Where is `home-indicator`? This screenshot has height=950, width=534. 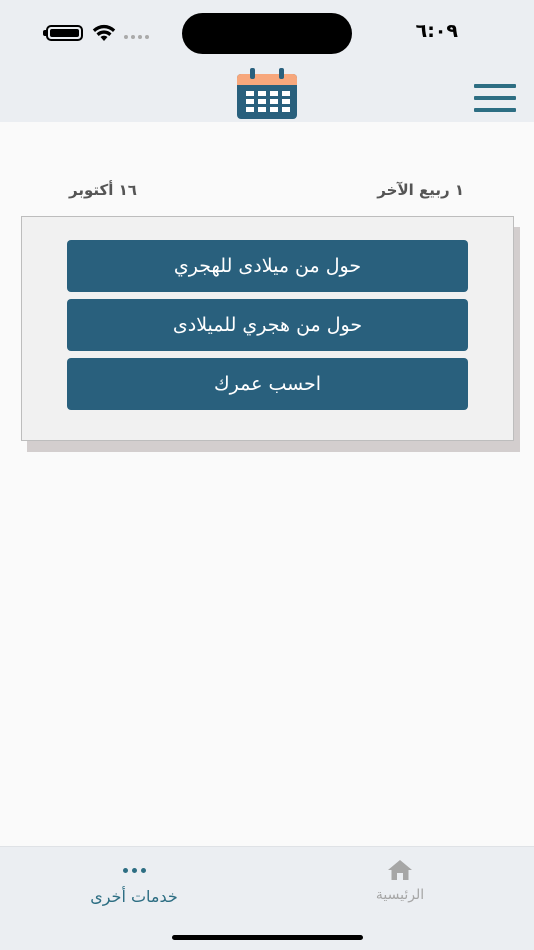
home-indicator is located at coordinates (267, 937).